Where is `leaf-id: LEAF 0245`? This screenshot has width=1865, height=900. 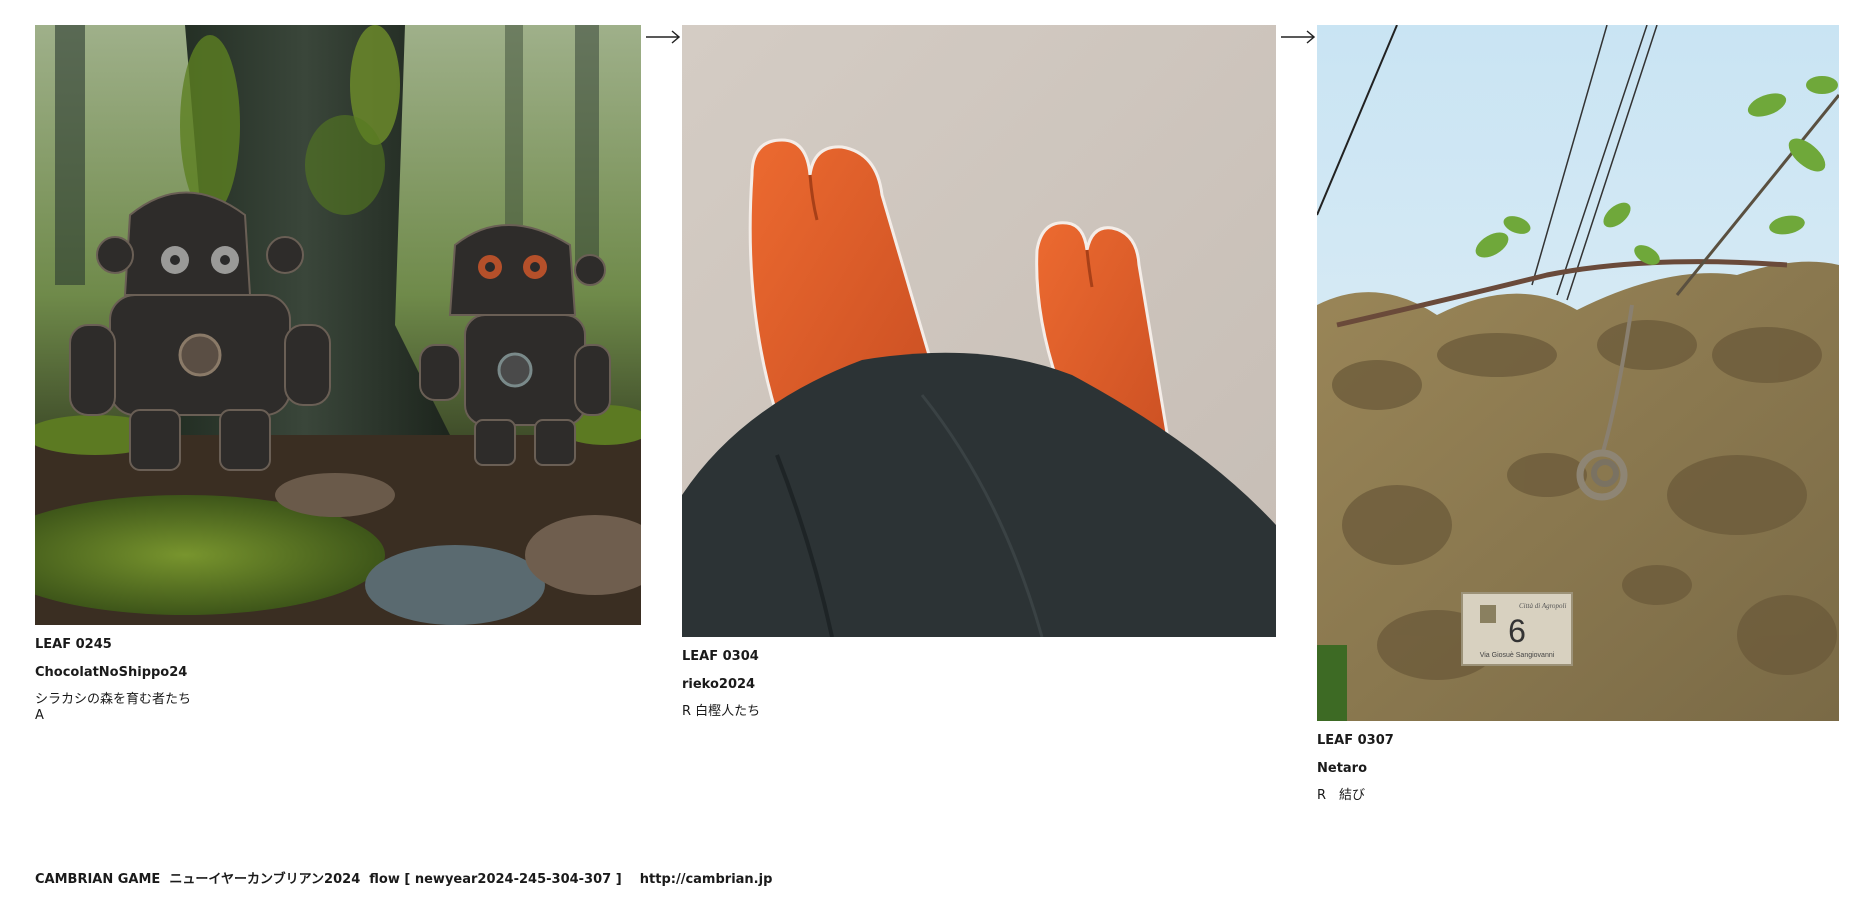 leaf-id: LEAF 0245 is located at coordinates (73, 644).